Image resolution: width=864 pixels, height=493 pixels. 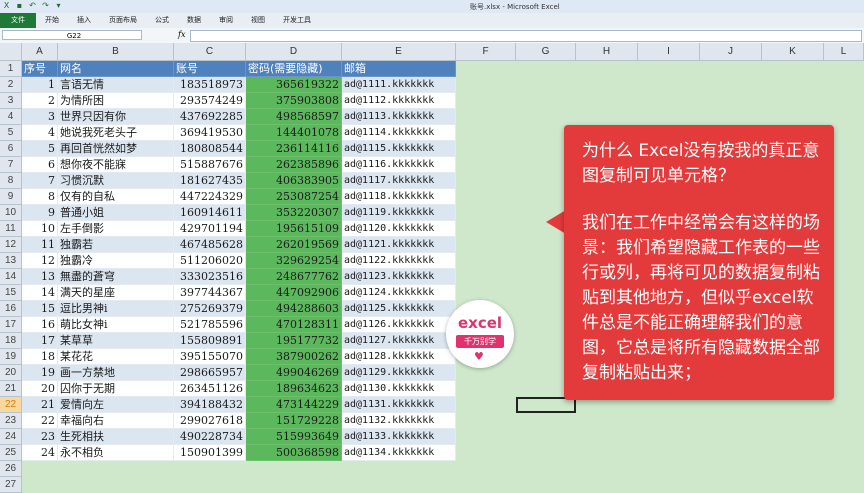 I want to click on ribbon-tab-5: 数据, so click(x=194, y=20).